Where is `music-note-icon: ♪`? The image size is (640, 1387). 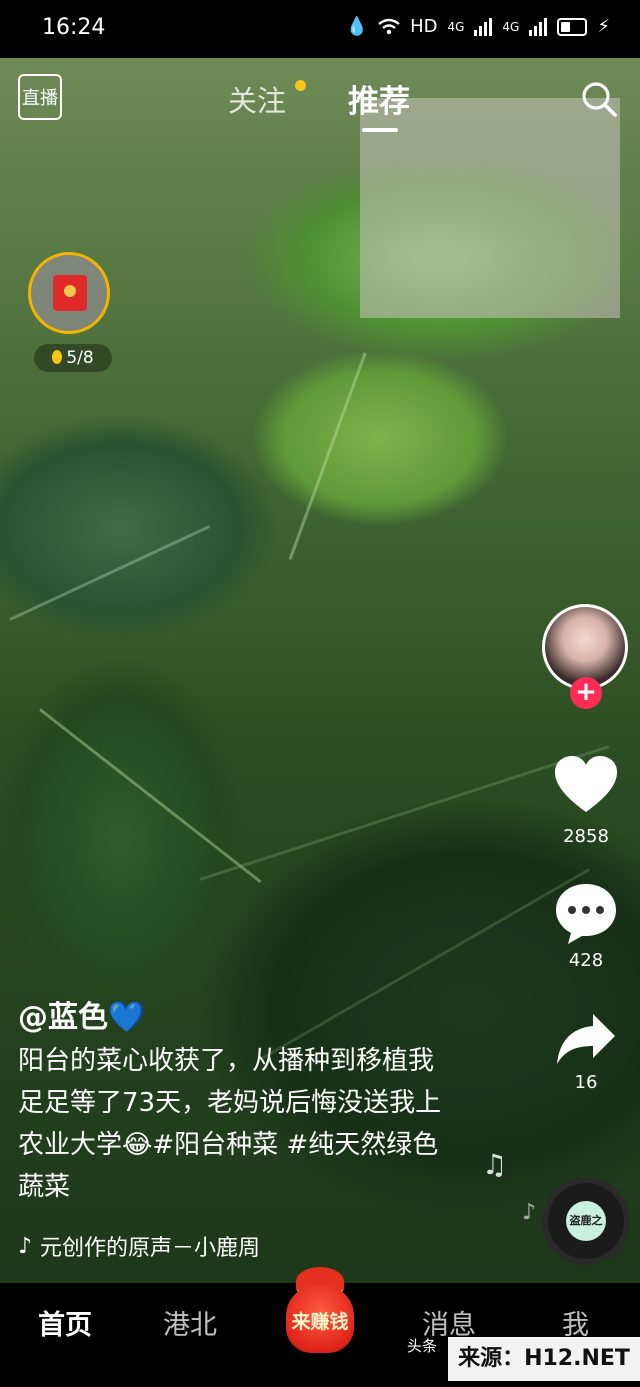
music-note-icon: ♪ is located at coordinates (25, 1246).